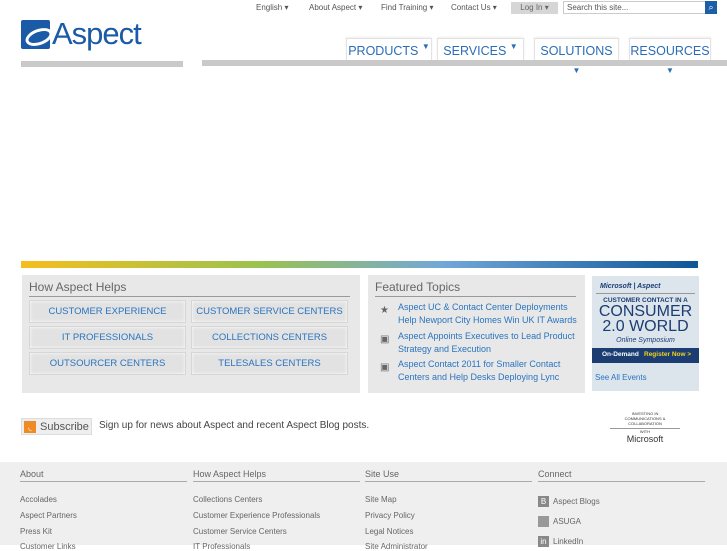 This screenshot has width=727, height=551. What do you see at coordinates (407, 7) in the screenshot?
I see `find-training-menu: Find Training ▾` at bounding box center [407, 7].